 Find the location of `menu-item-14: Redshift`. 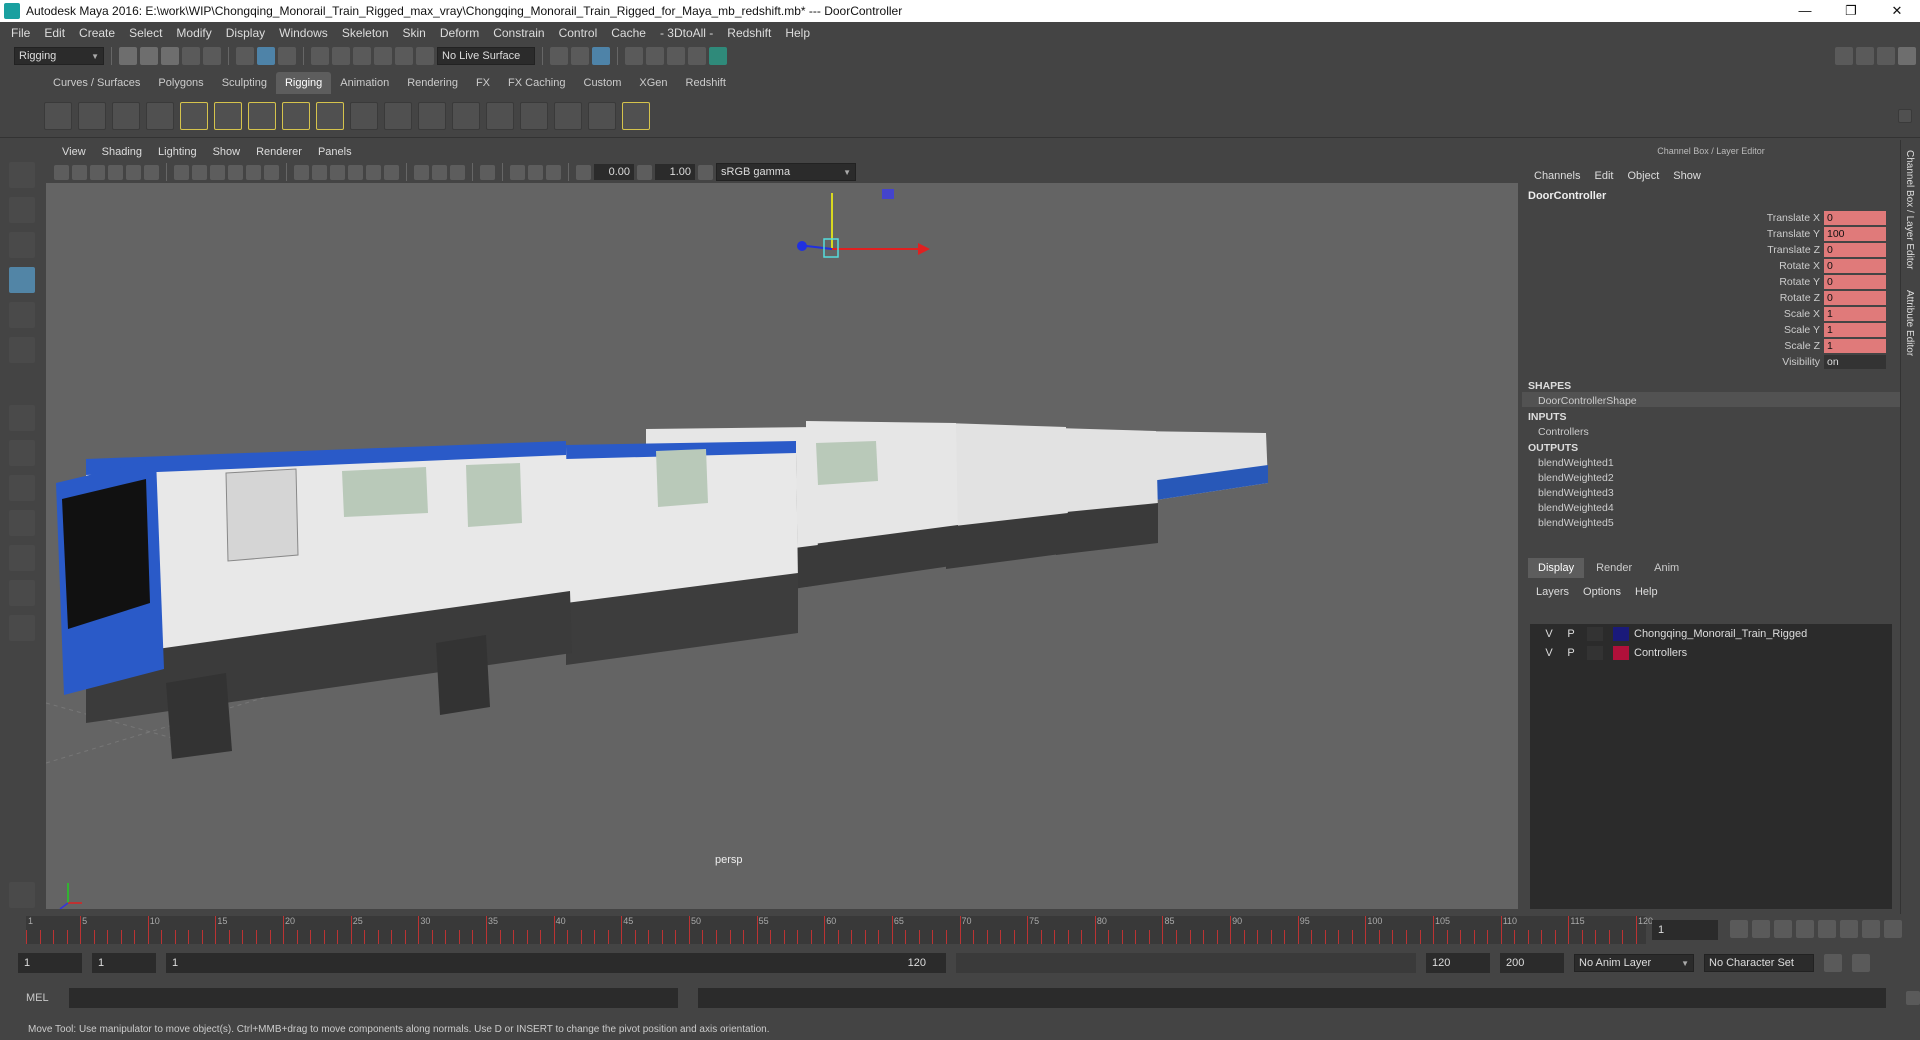

menu-item-14: Redshift is located at coordinates (749, 33).